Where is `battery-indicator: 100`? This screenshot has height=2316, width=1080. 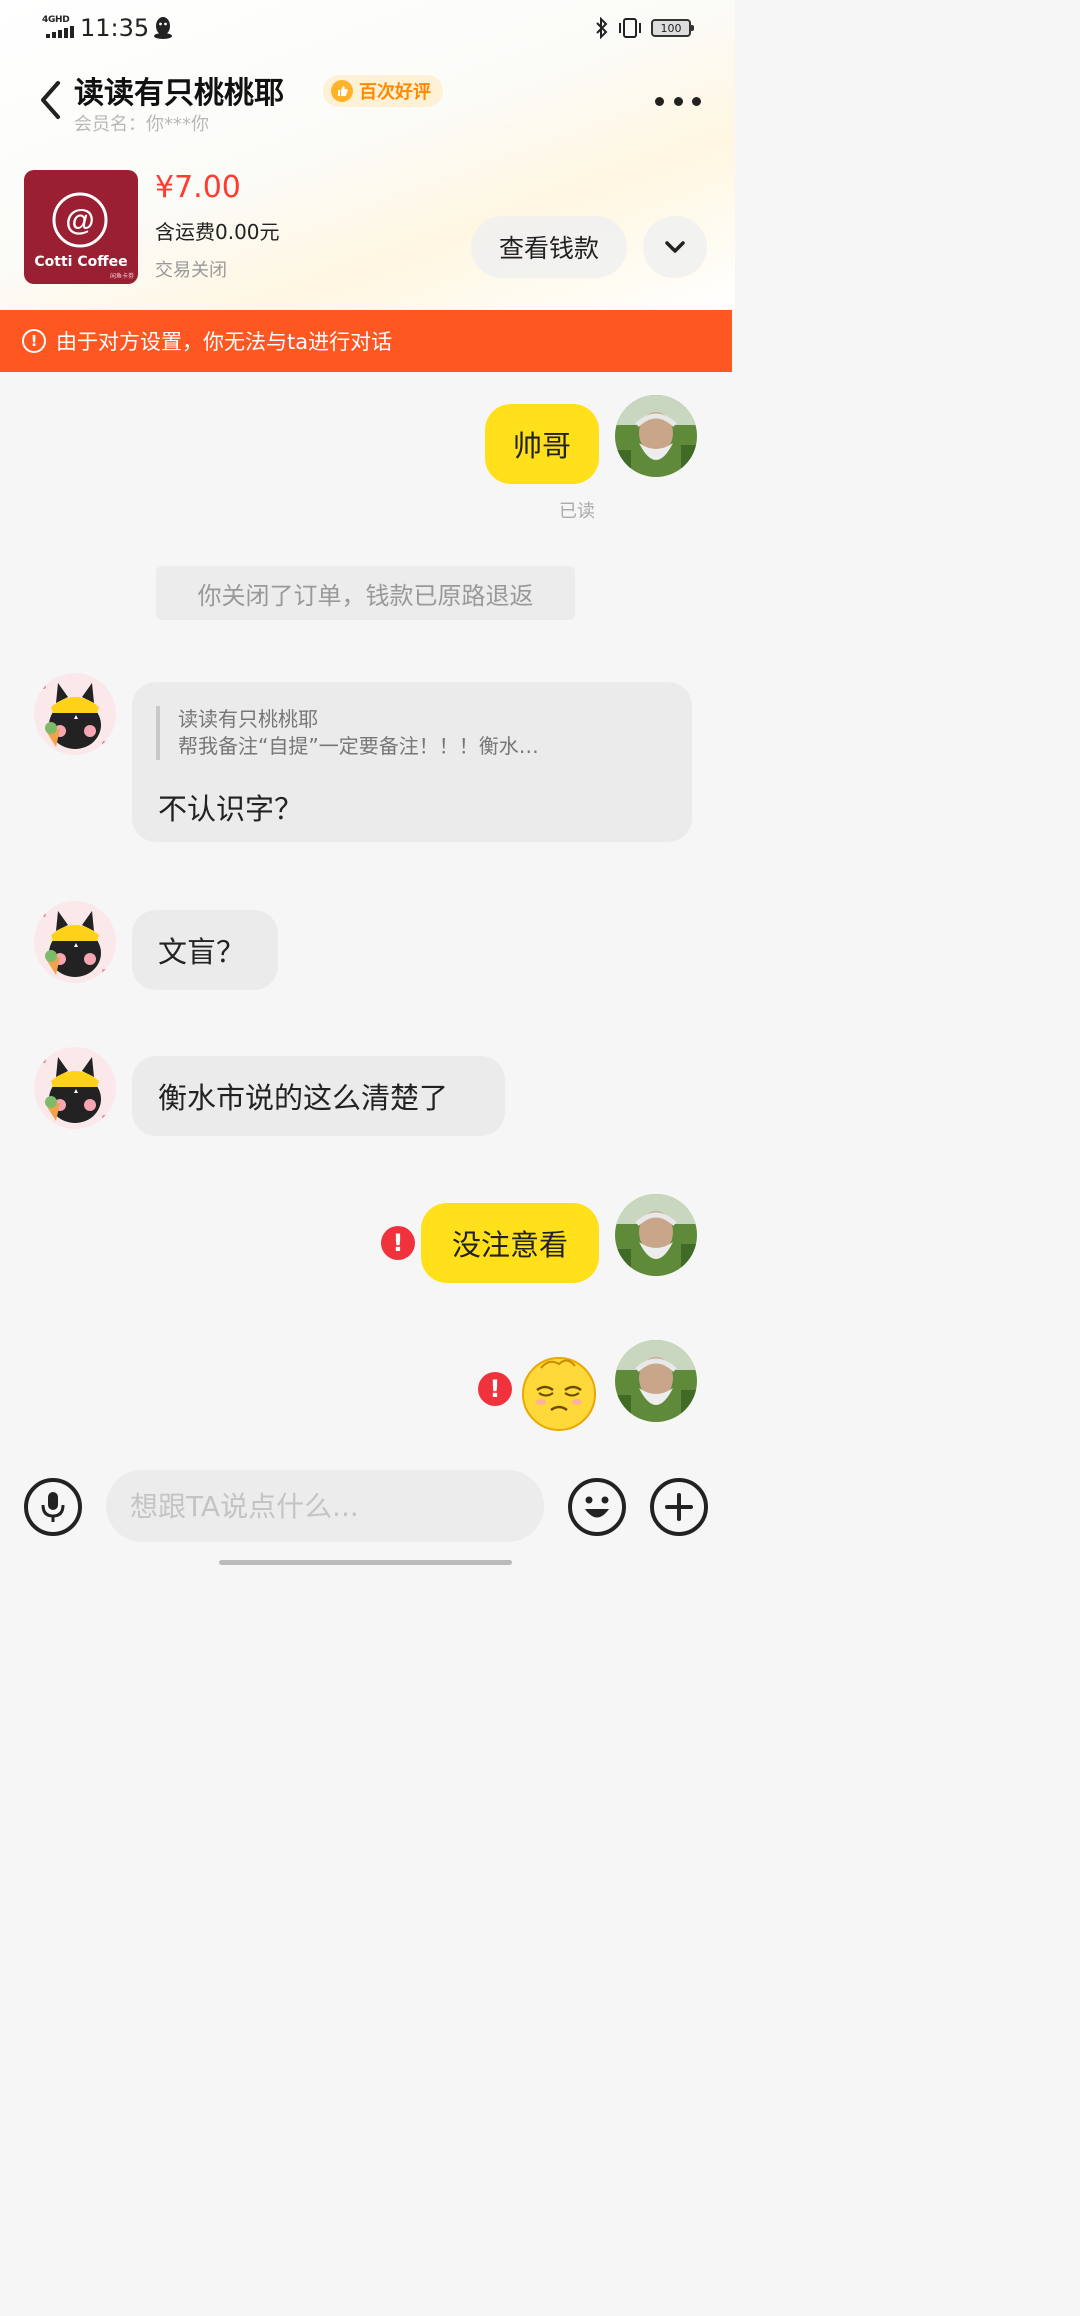 battery-indicator: 100 is located at coordinates (672, 28).